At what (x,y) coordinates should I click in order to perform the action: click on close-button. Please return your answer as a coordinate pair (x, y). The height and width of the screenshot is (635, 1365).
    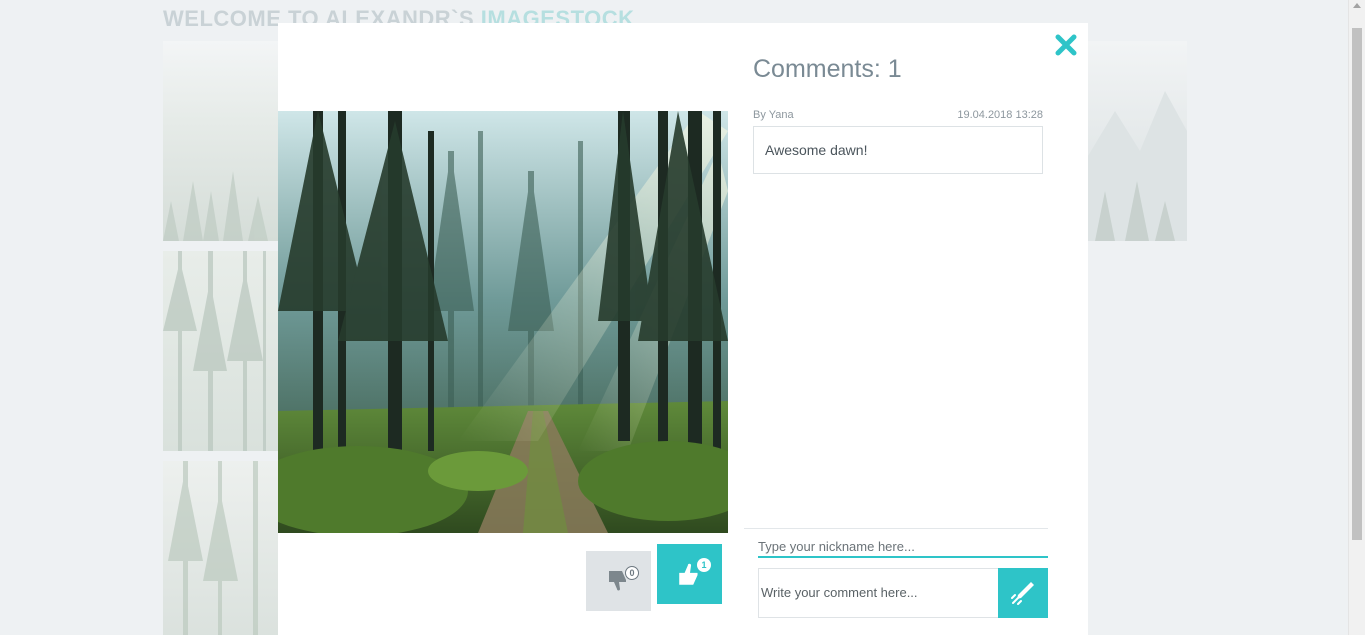
    Looking at the image, I should click on (1066, 45).